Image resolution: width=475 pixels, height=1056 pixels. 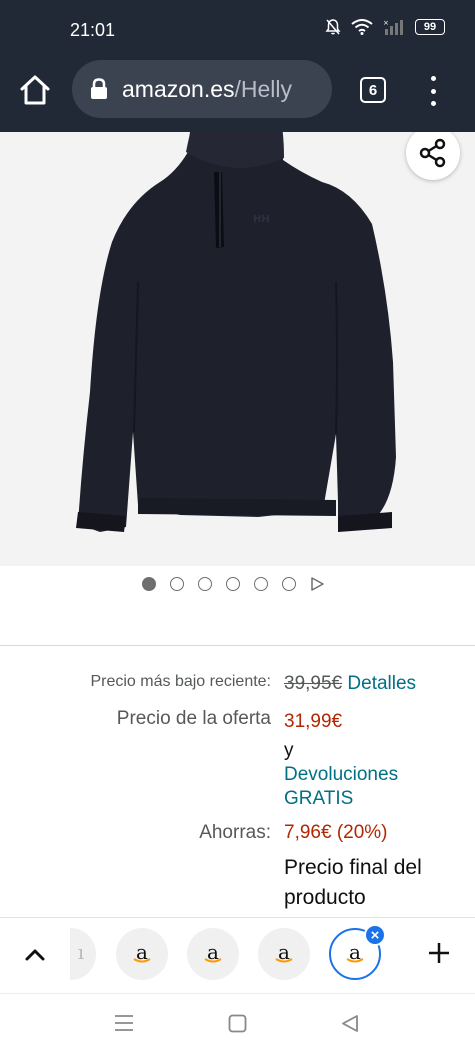 What do you see at coordinates (341, 775) in the screenshot?
I see `free-returns-link-line1: Devoluciones` at bounding box center [341, 775].